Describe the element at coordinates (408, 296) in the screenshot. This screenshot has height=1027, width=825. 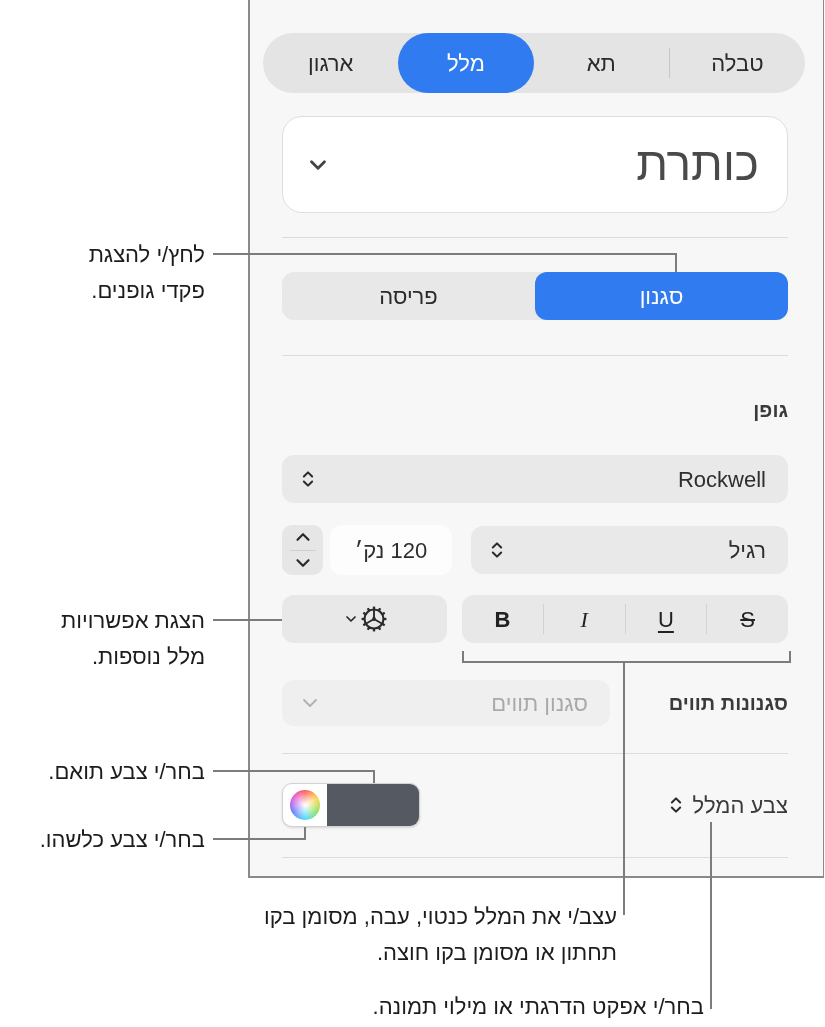
I see `segment-tab: פריסה` at that location.